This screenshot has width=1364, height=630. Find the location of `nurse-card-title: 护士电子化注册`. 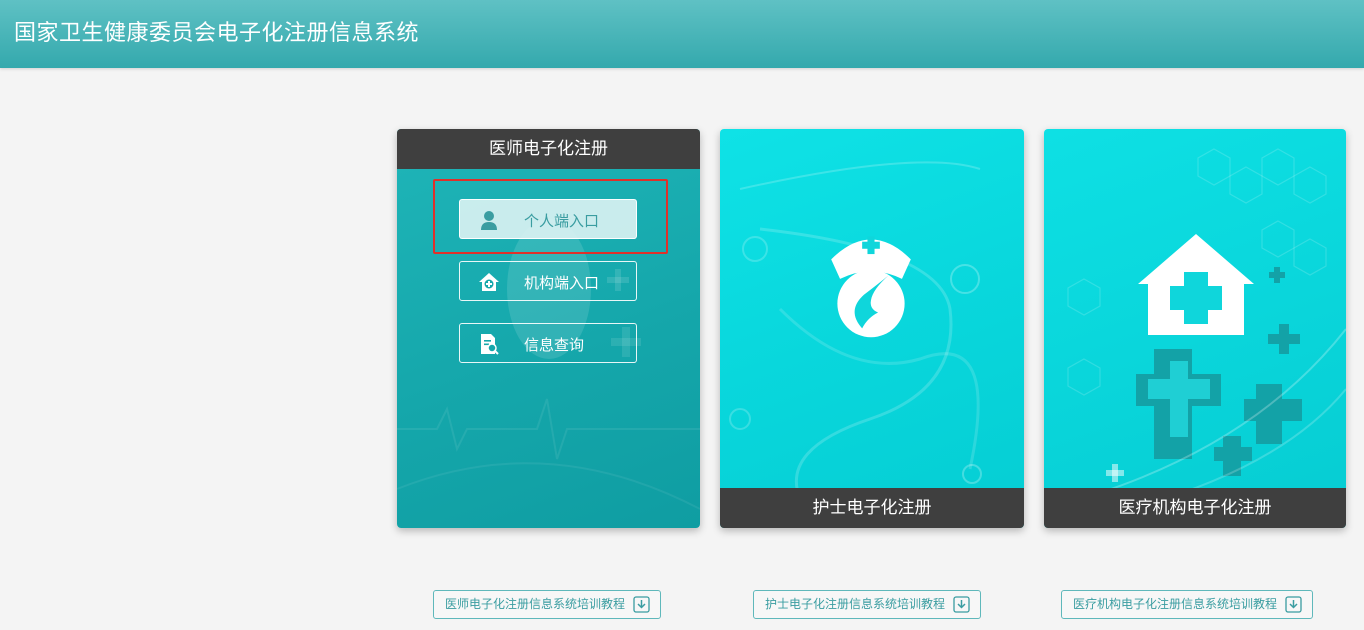

nurse-card-title: 护士电子化注册 is located at coordinates (872, 508).